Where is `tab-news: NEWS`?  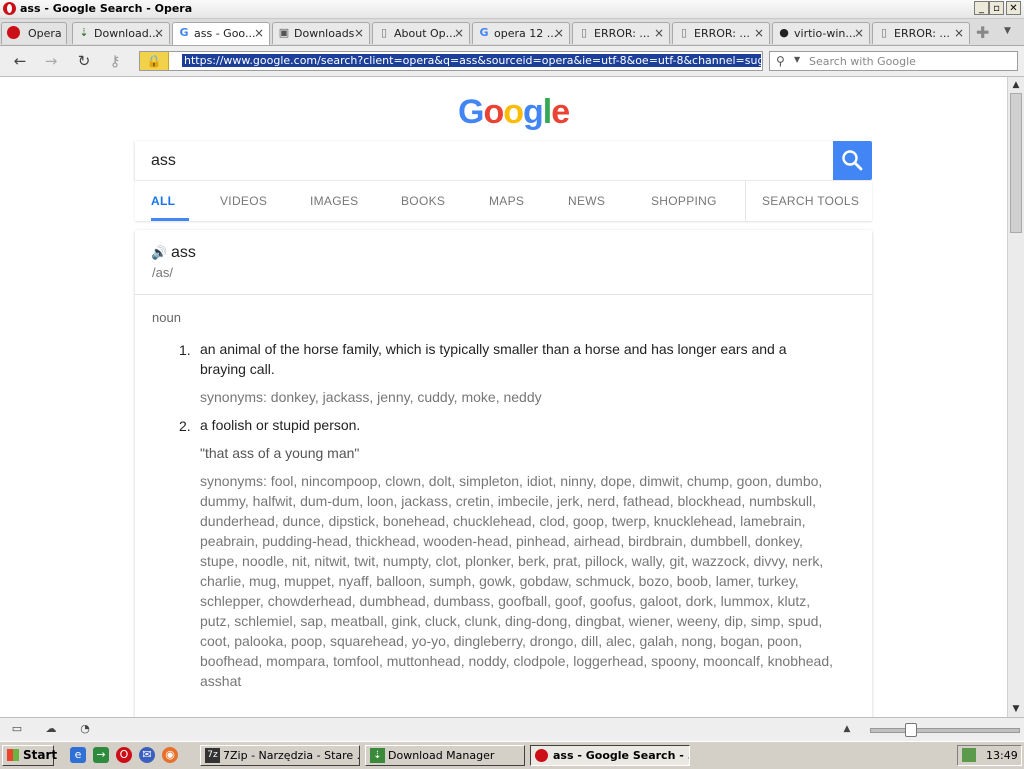
tab-news: NEWS is located at coordinates (586, 201).